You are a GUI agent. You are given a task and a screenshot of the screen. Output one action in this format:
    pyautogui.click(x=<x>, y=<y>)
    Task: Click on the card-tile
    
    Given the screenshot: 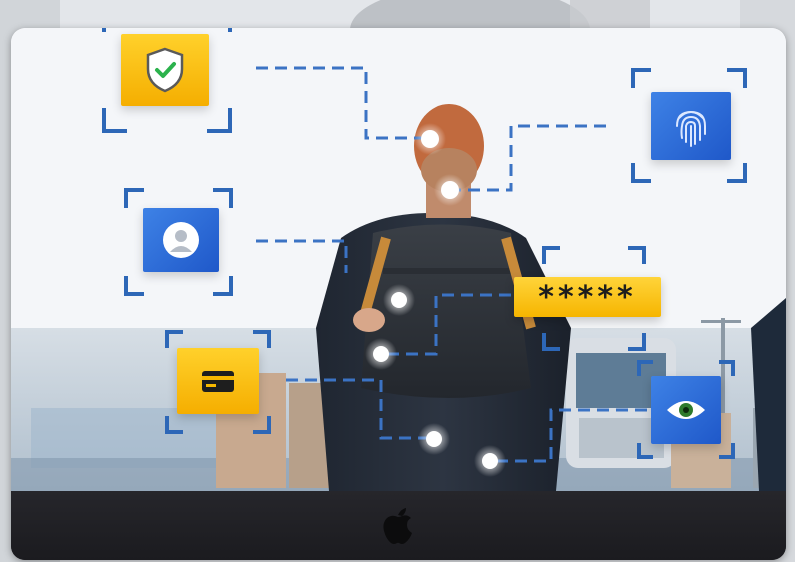 What is the action you would take?
    pyautogui.click(x=218, y=381)
    